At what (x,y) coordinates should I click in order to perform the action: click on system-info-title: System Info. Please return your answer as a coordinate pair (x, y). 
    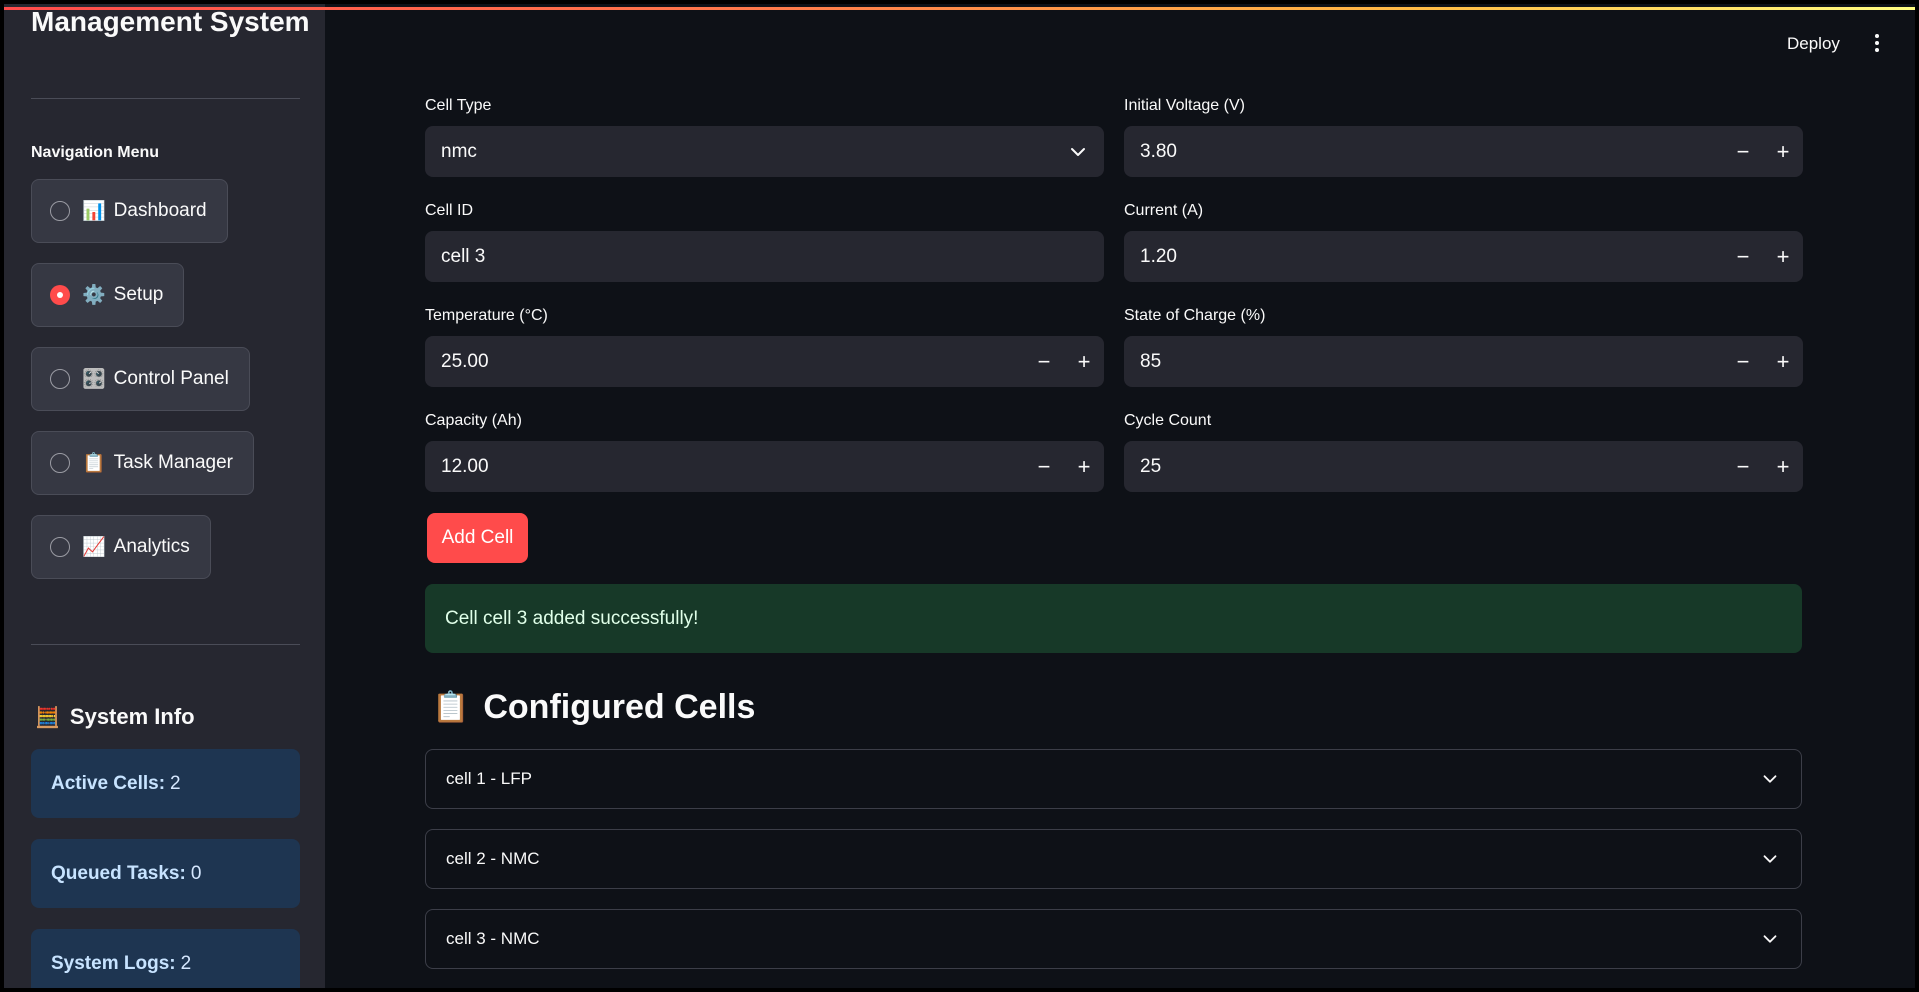
    Looking at the image, I should click on (132, 716).